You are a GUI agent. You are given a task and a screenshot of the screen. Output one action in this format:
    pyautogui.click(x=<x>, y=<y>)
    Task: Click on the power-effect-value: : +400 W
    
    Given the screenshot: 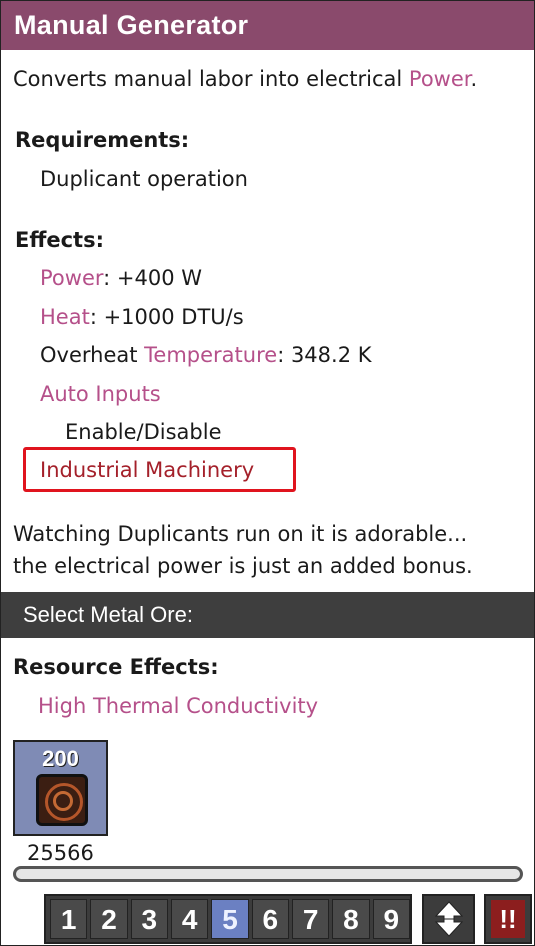 What is the action you would take?
    pyautogui.click(x=152, y=278)
    